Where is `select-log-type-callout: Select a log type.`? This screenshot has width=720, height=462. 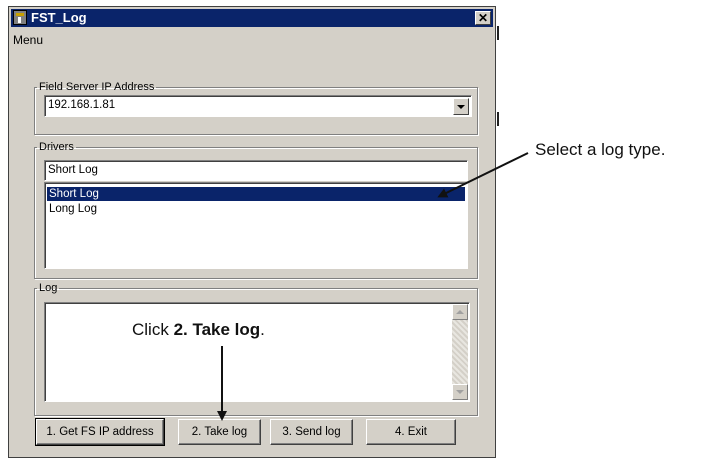
select-log-type-callout: Select a log type. is located at coordinates (600, 149).